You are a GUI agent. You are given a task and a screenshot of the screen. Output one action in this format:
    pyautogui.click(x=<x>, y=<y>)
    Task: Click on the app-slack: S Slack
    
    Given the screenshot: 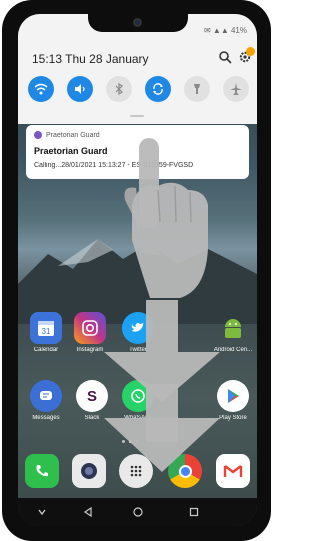 What is the action you would take?
    pyautogui.click(x=92, y=400)
    